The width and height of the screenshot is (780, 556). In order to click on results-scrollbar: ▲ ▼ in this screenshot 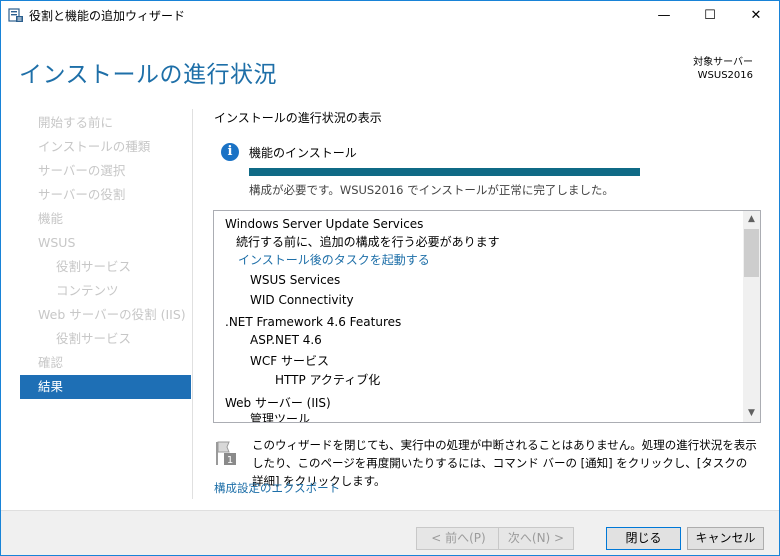, I will do `click(751, 316)`.